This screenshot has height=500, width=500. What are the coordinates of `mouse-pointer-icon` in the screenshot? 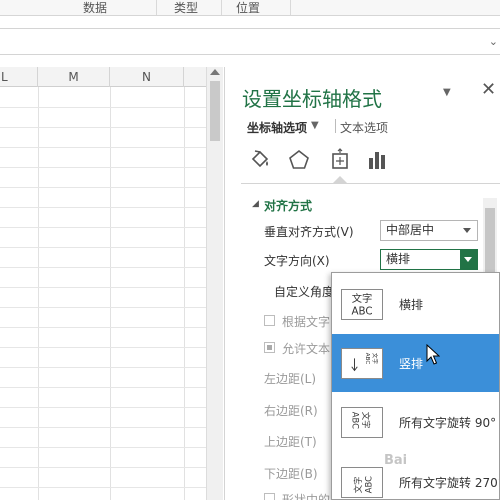 It's located at (433, 354).